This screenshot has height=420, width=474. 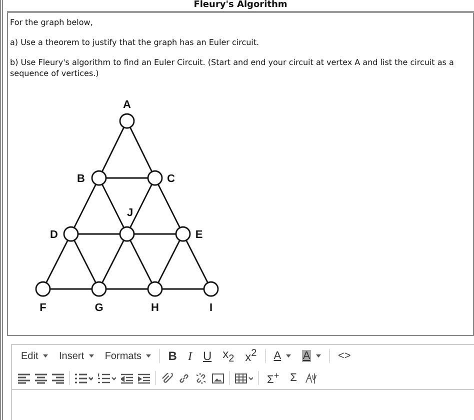 I want to click on vertex-label: F, so click(x=43, y=308).